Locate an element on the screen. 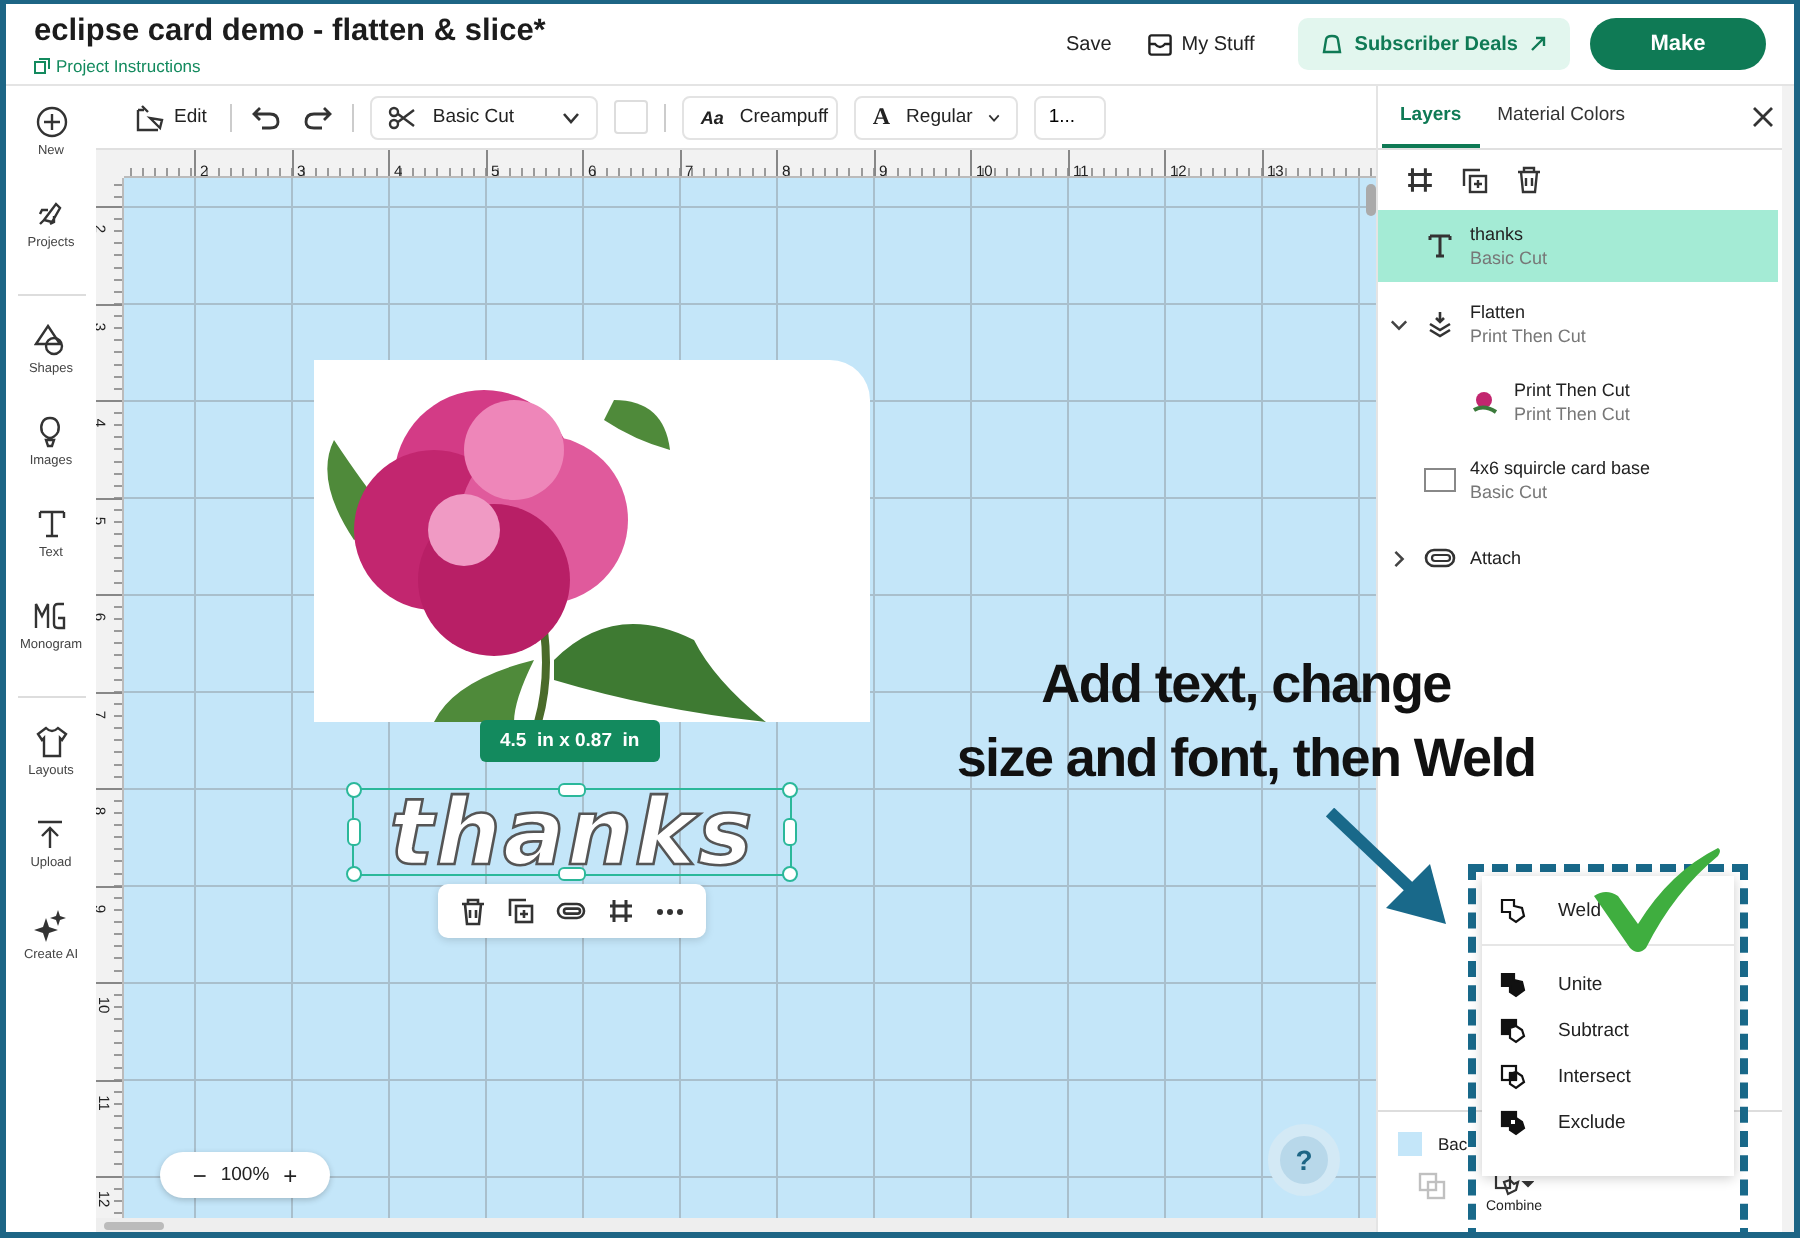  project-title: eclipse card demo - flatten & slice* is located at coordinates (290, 31).